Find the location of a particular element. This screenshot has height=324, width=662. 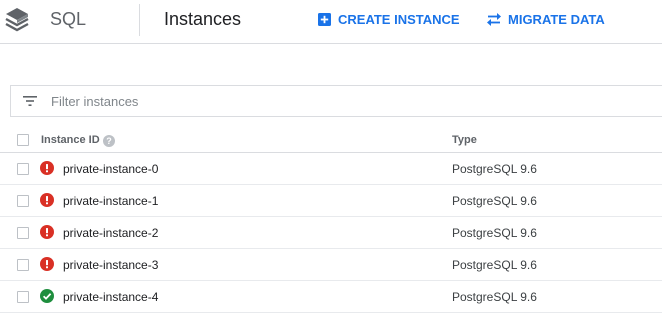

help-icon: ? is located at coordinates (109, 143).